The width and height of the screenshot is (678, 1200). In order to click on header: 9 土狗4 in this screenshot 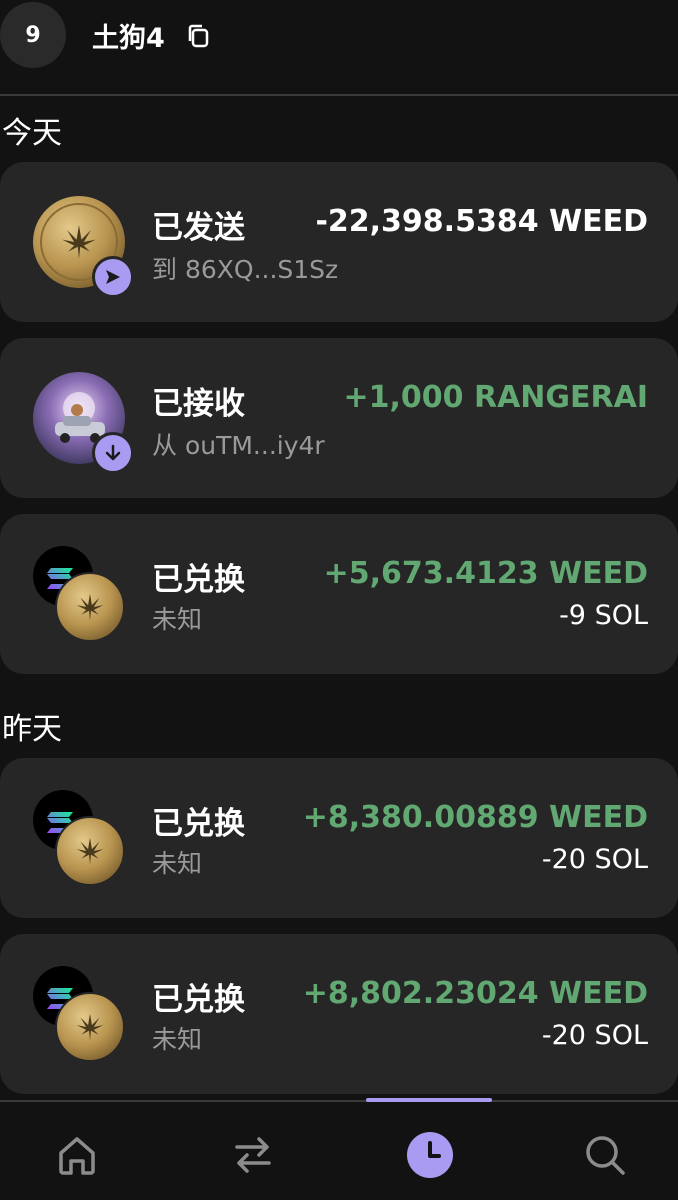, I will do `click(339, 48)`.